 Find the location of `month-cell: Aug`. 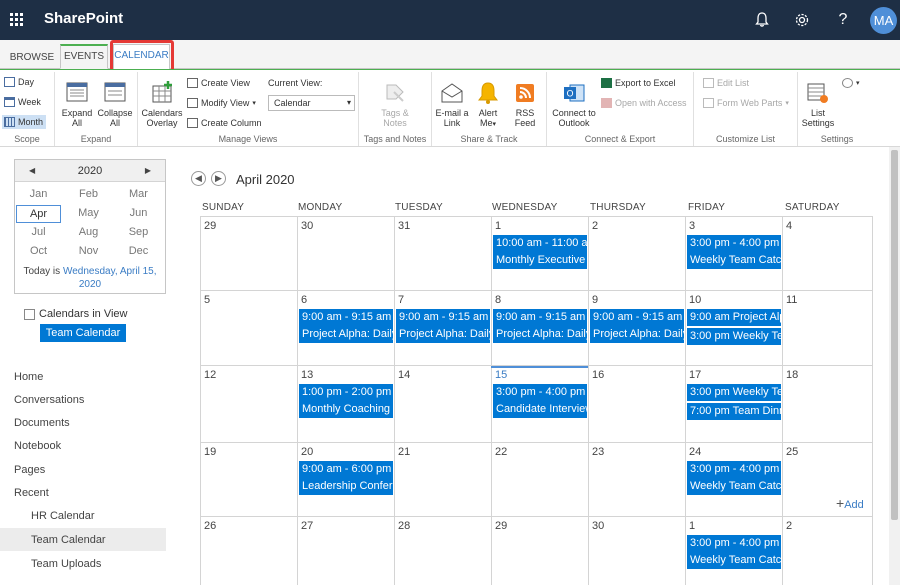

month-cell: Aug is located at coordinates (88, 232).